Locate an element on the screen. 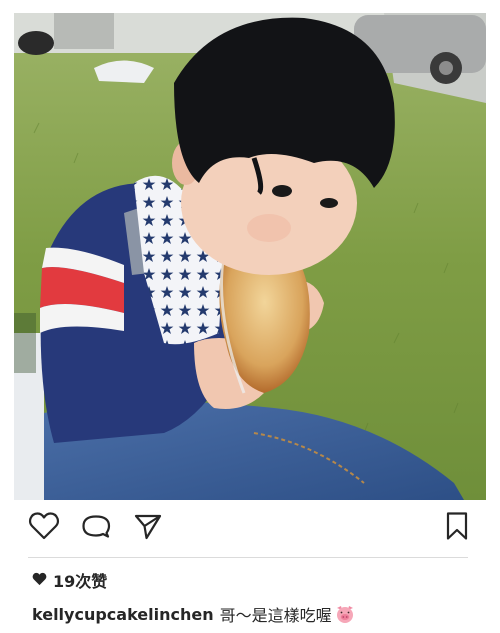 This screenshot has height=633, width=500. post-caption: kellycupcakelinchen 哥～是這樣吃喔 is located at coordinates (193, 614).